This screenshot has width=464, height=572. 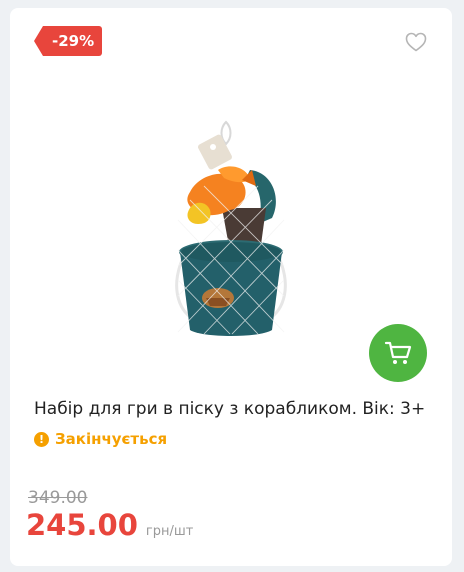 I want to click on cart-icon, so click(x=398, y=352).